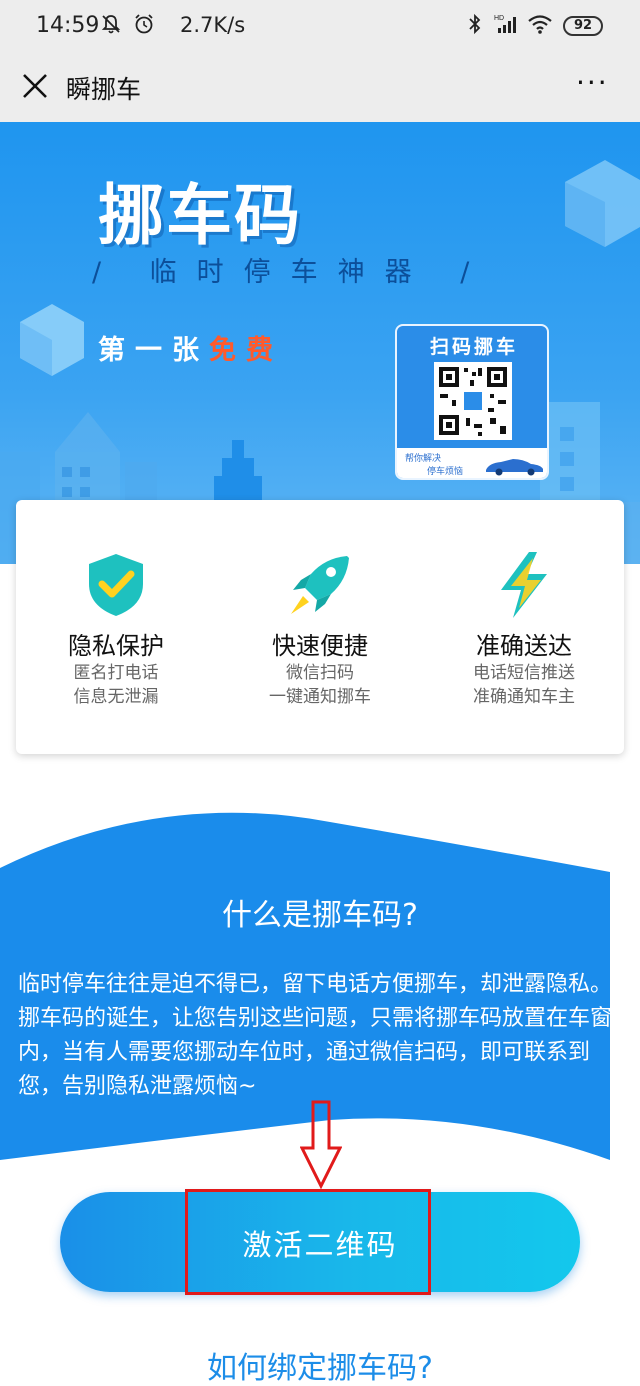 This screenshot has height=1386, width=640. What do you see at coordinates (583, 26) in the screenshot?
I see `battery-indicator: 92` at bounding box center [583, 26].